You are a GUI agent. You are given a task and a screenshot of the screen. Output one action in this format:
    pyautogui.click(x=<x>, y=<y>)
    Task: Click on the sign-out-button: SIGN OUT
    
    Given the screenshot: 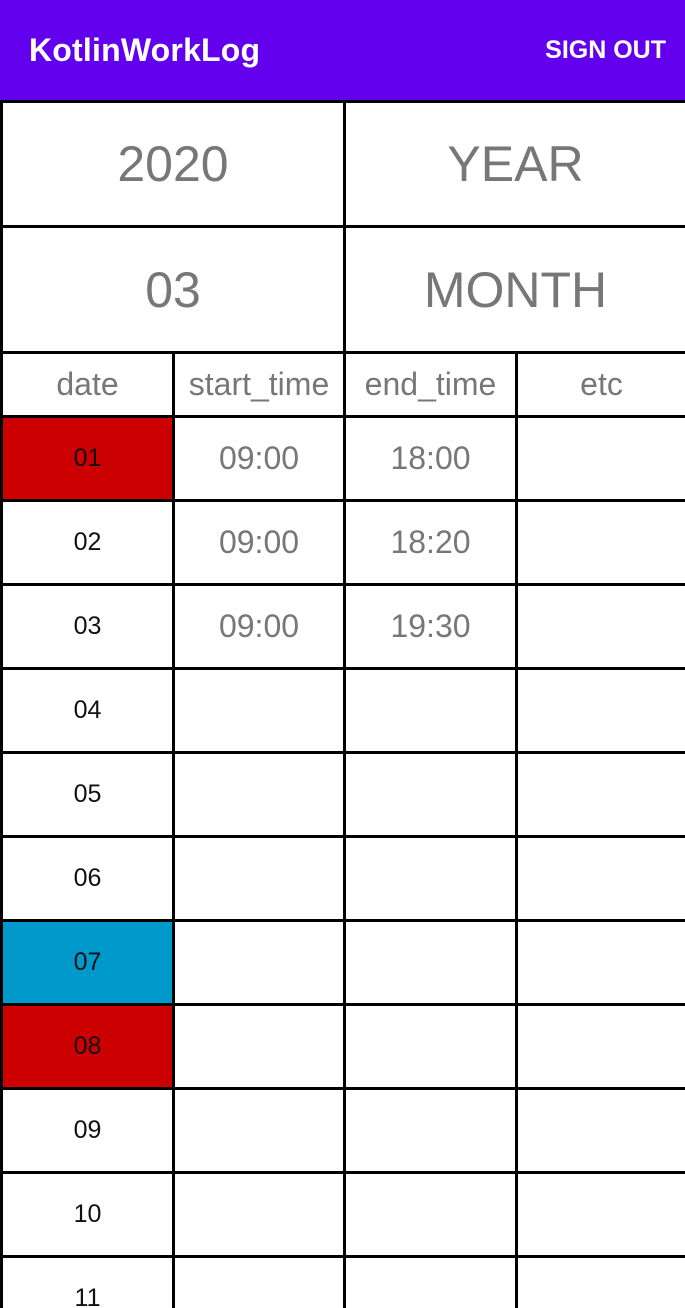 What is the action you would take?
    pyautogui.click(x=605, y=50)
    